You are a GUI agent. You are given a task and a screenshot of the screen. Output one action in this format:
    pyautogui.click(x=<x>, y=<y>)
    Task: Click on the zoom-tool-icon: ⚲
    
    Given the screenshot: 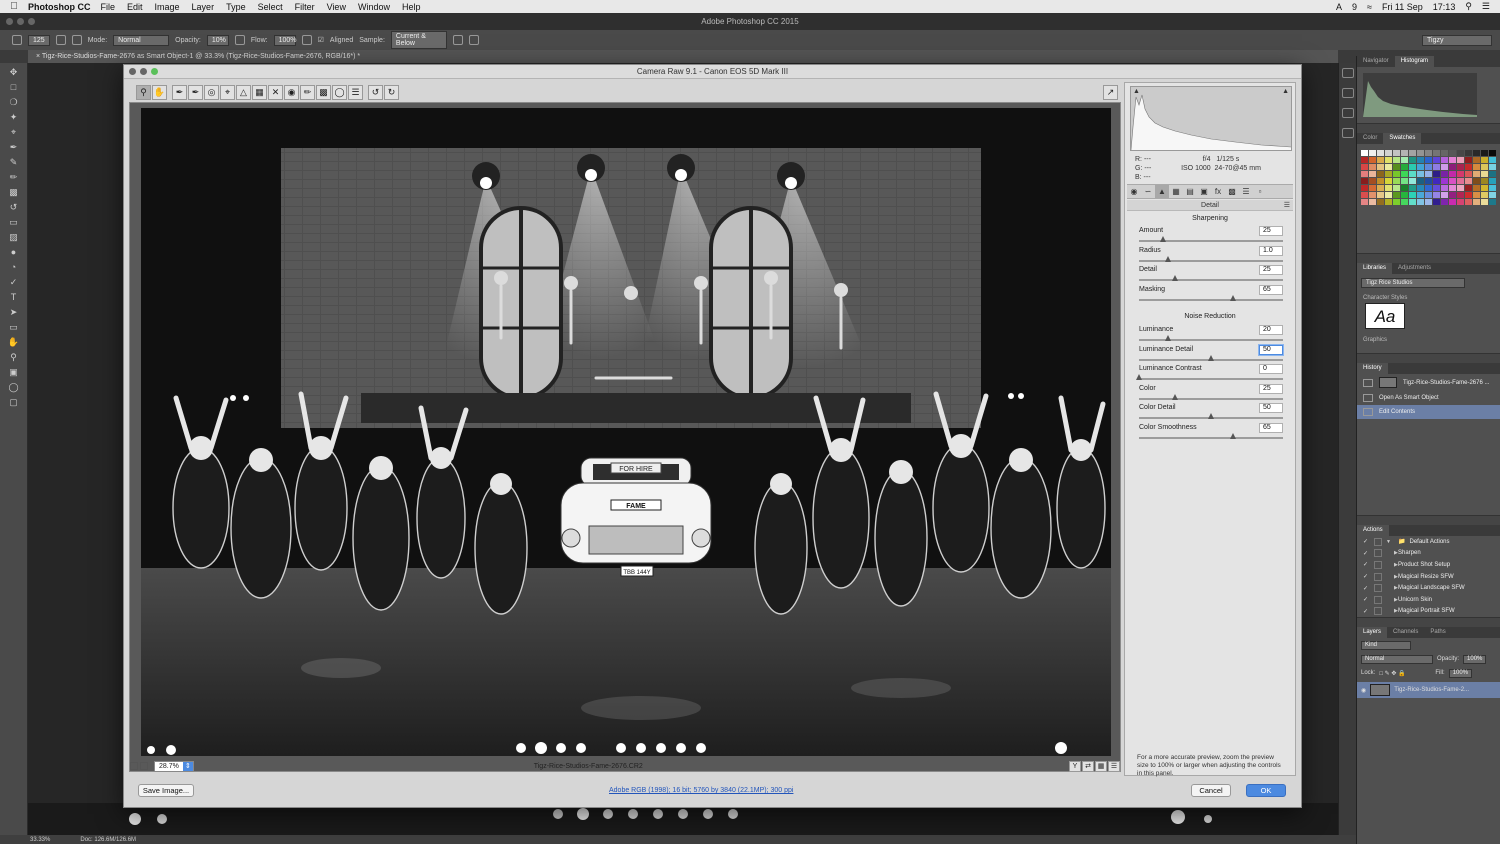 What is the action you would take?
    pyautogui.click(x=14, y=357)
    